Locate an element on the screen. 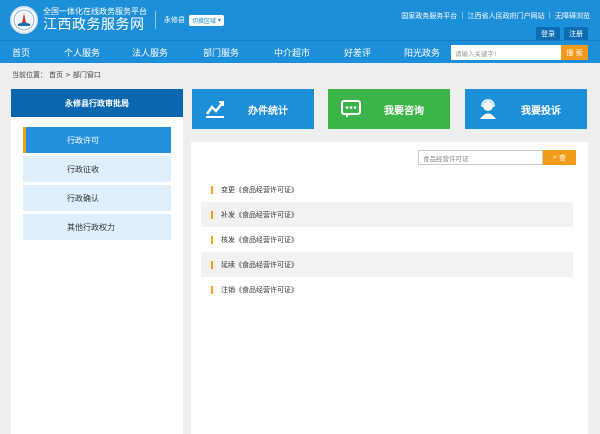 This screenshot has height=434, width=600. sidebar-item-admin-levy: 行政征收 is located at coordinates (97, 169).